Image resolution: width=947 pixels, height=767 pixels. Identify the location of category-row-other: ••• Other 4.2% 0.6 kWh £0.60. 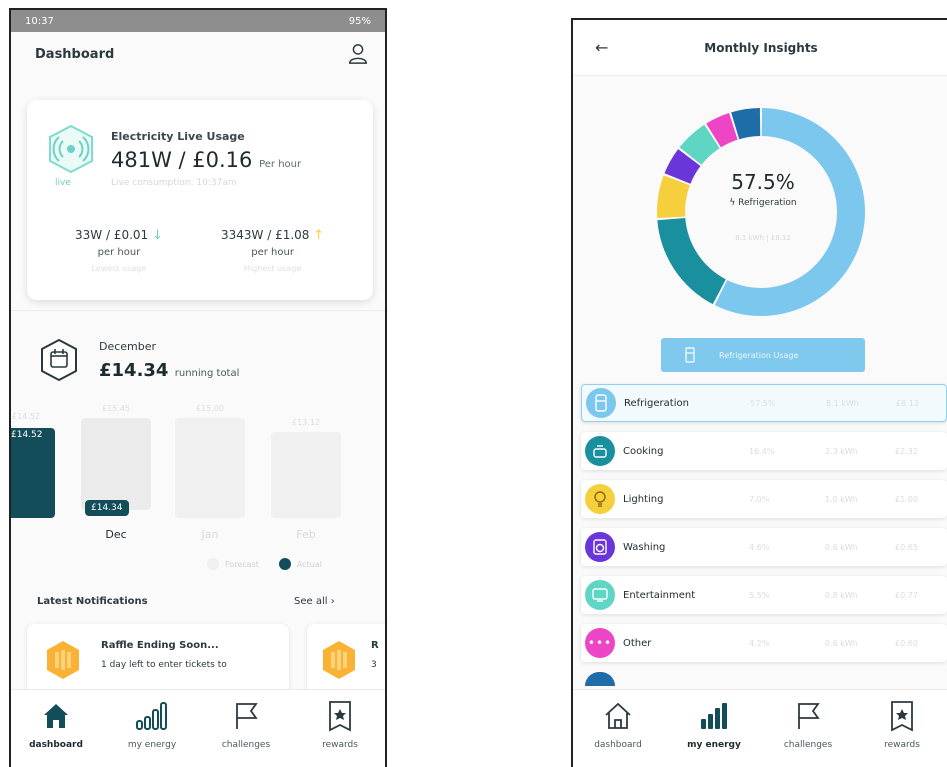
(764, 643).